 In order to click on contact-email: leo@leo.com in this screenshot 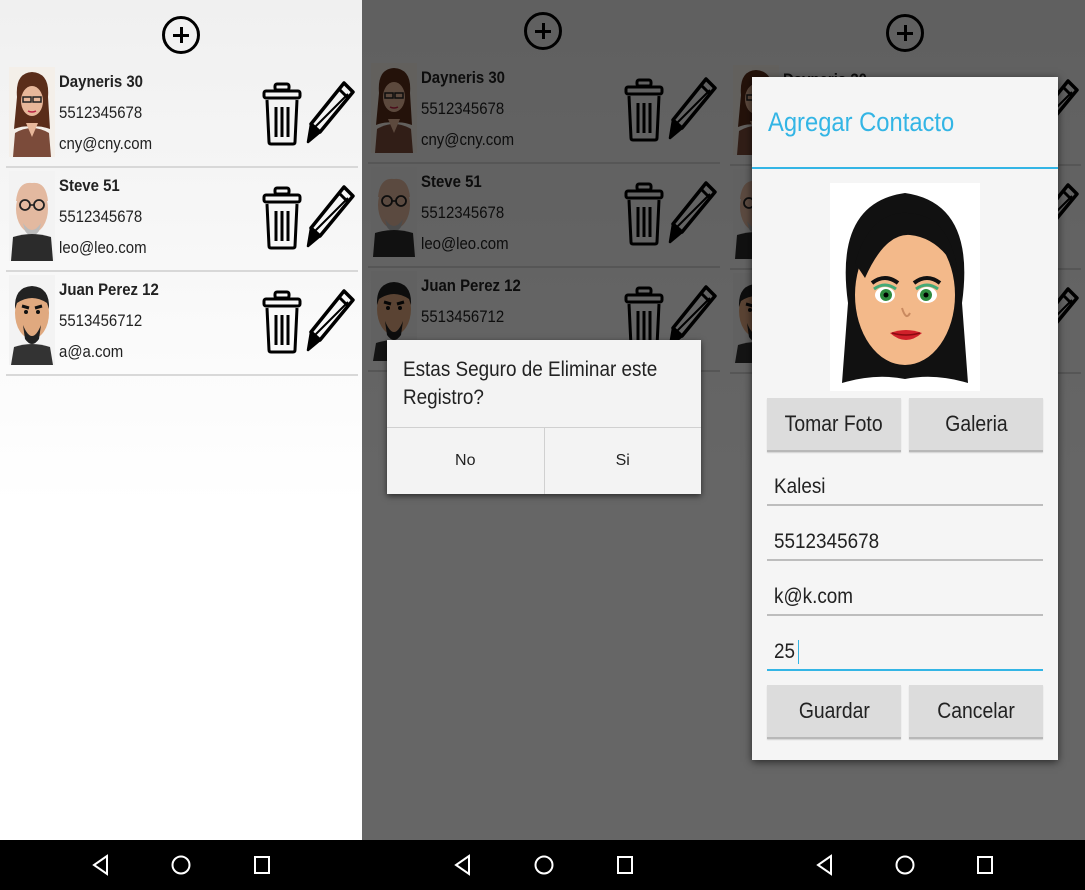, I will do `click(103, 247)`.